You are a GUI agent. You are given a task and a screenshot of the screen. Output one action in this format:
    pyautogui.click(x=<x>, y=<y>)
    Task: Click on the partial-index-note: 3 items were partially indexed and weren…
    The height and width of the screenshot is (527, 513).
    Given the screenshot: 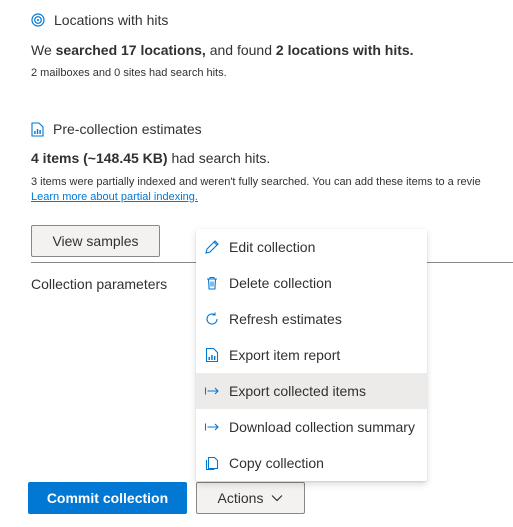 What is the action you would take?
    pyautogui.click(x=256, y=182)
    